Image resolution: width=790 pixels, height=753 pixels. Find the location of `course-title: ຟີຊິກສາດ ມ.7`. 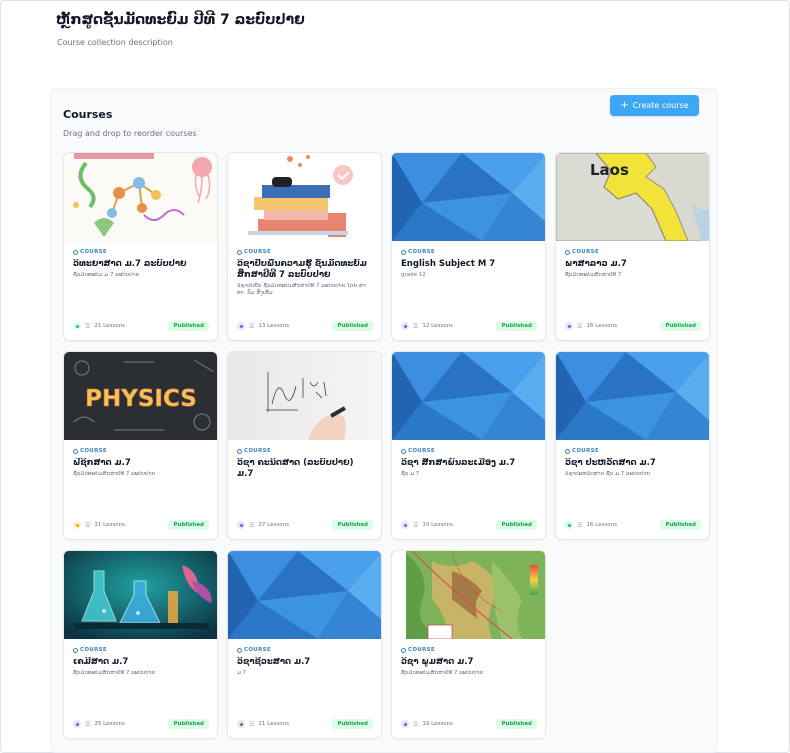

course-title: ຟີຊິກສາດ ມ.7 is located at coordinates (102, 463).